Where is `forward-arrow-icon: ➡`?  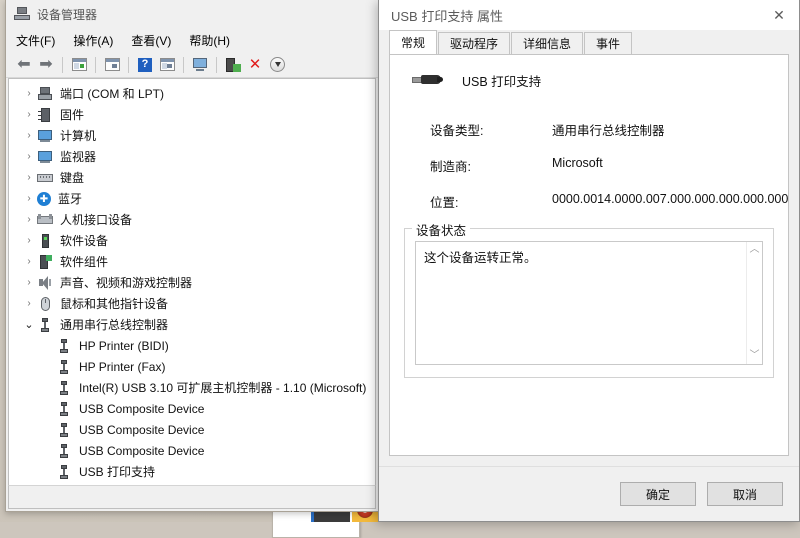
forward-arrow-icon: ➡ is located at coordinates (46, 64).